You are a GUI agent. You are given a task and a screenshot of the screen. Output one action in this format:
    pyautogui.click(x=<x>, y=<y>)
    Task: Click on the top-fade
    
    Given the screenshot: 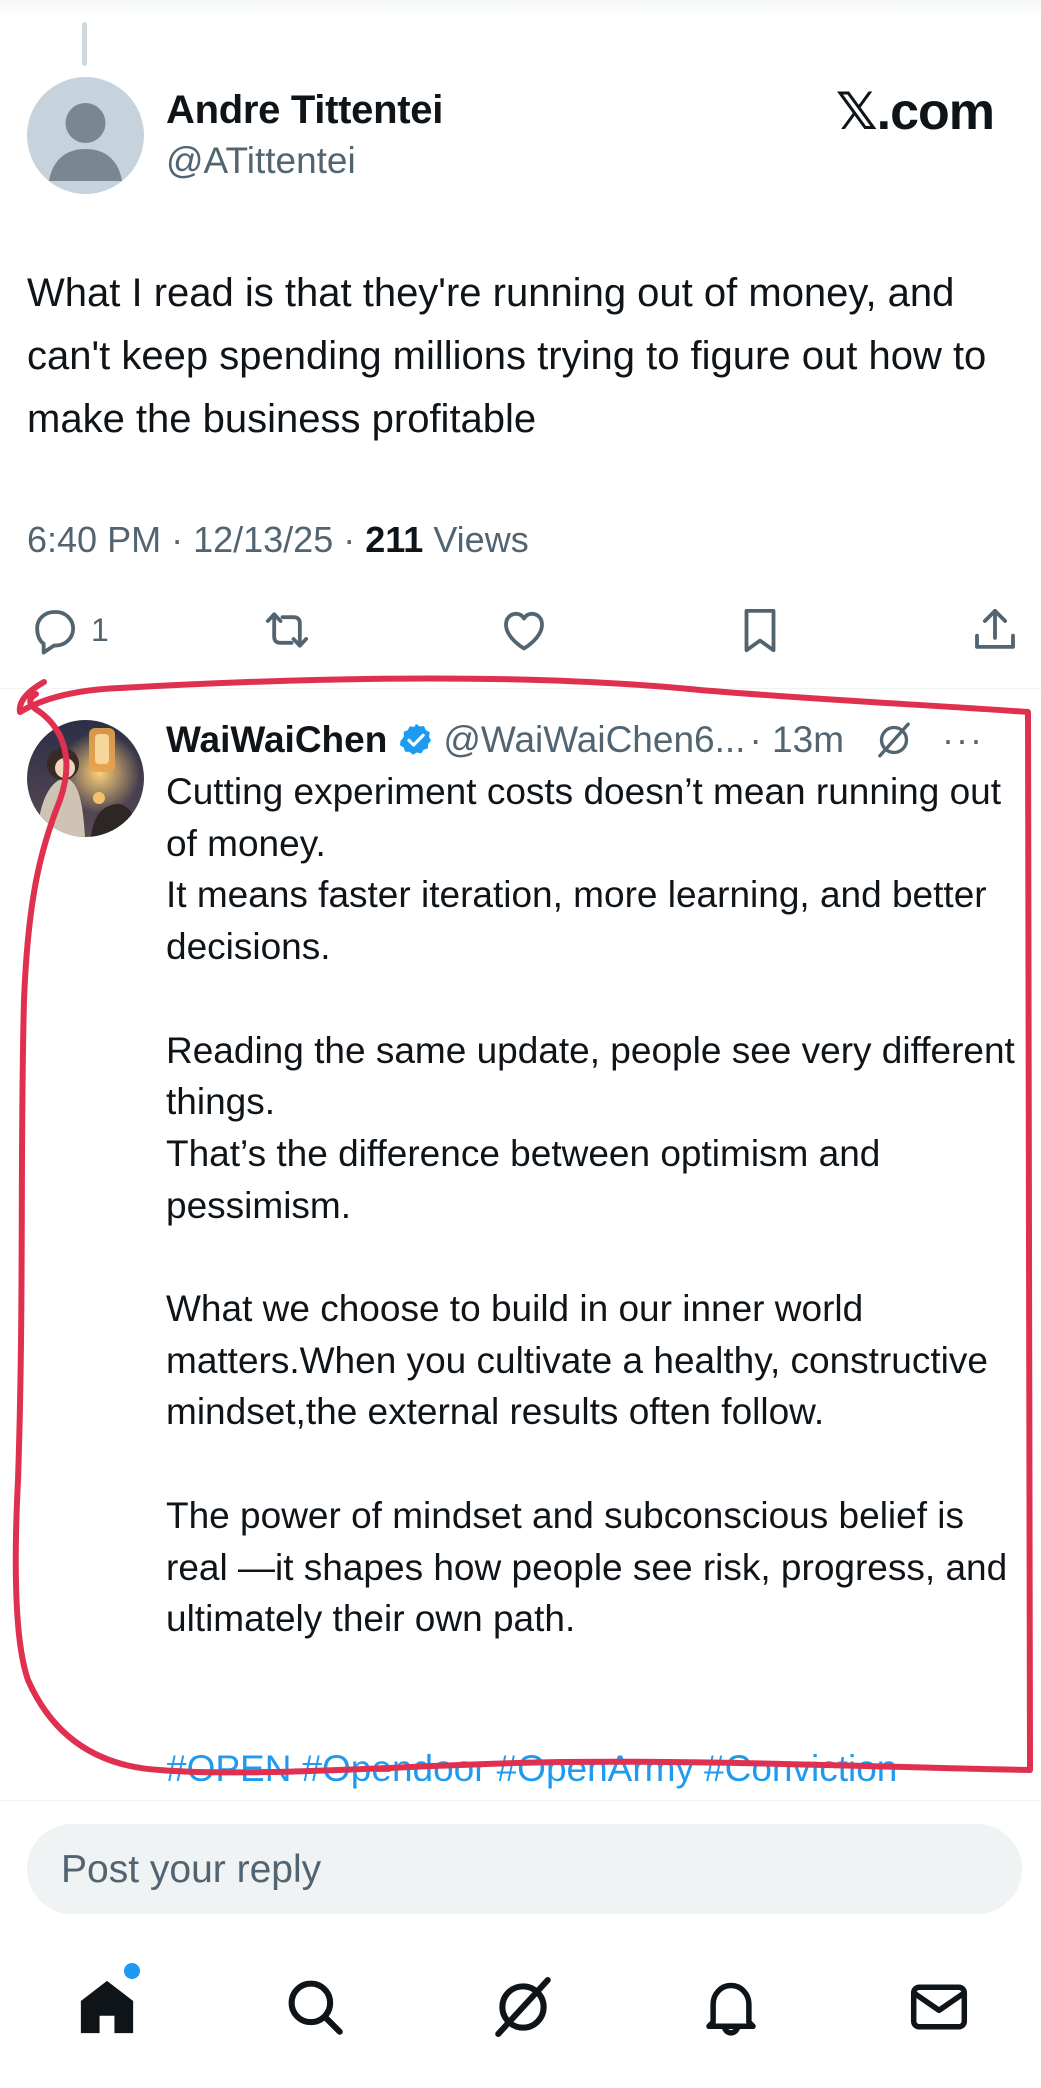 What is the action you would take?
    pyautogui.click(x=520, y=9)
    